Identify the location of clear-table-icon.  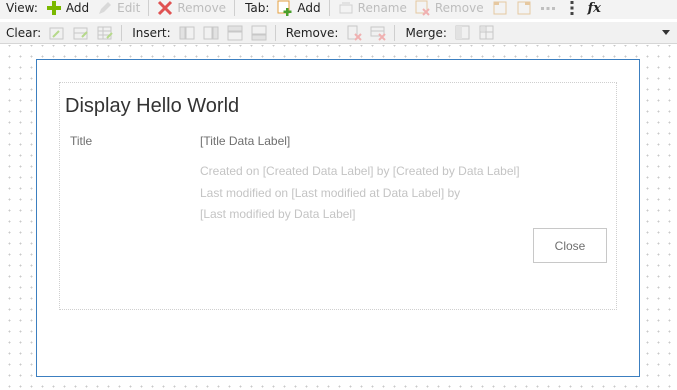
(105, 33).